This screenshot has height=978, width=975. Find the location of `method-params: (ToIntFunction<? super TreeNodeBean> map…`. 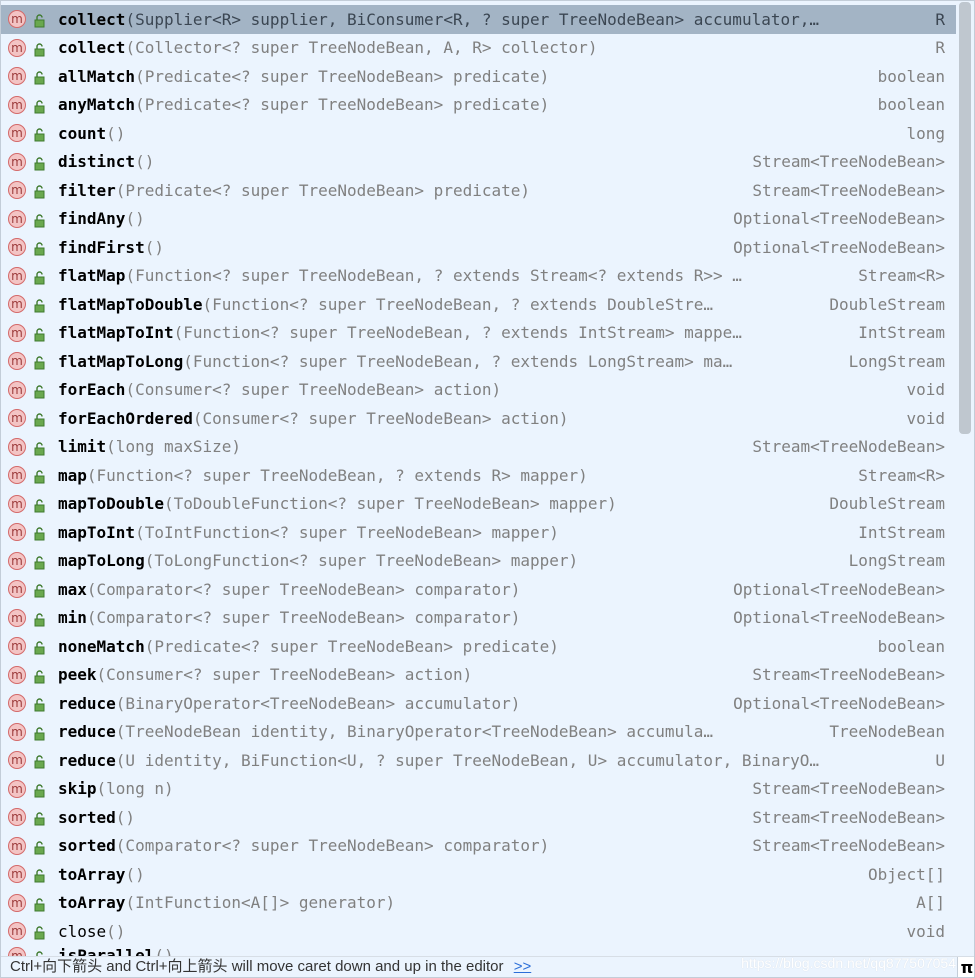

method-params: (ToIntFunction<? super TreeNodeBean> map… is located at coordinates (347, 532).